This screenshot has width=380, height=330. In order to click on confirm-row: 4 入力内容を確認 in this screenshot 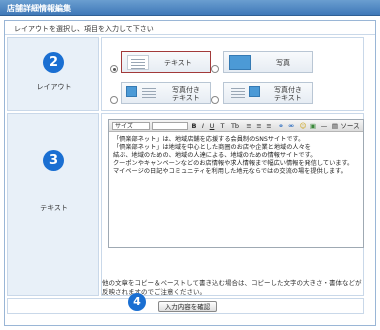, I will do `click(185, 303)`.